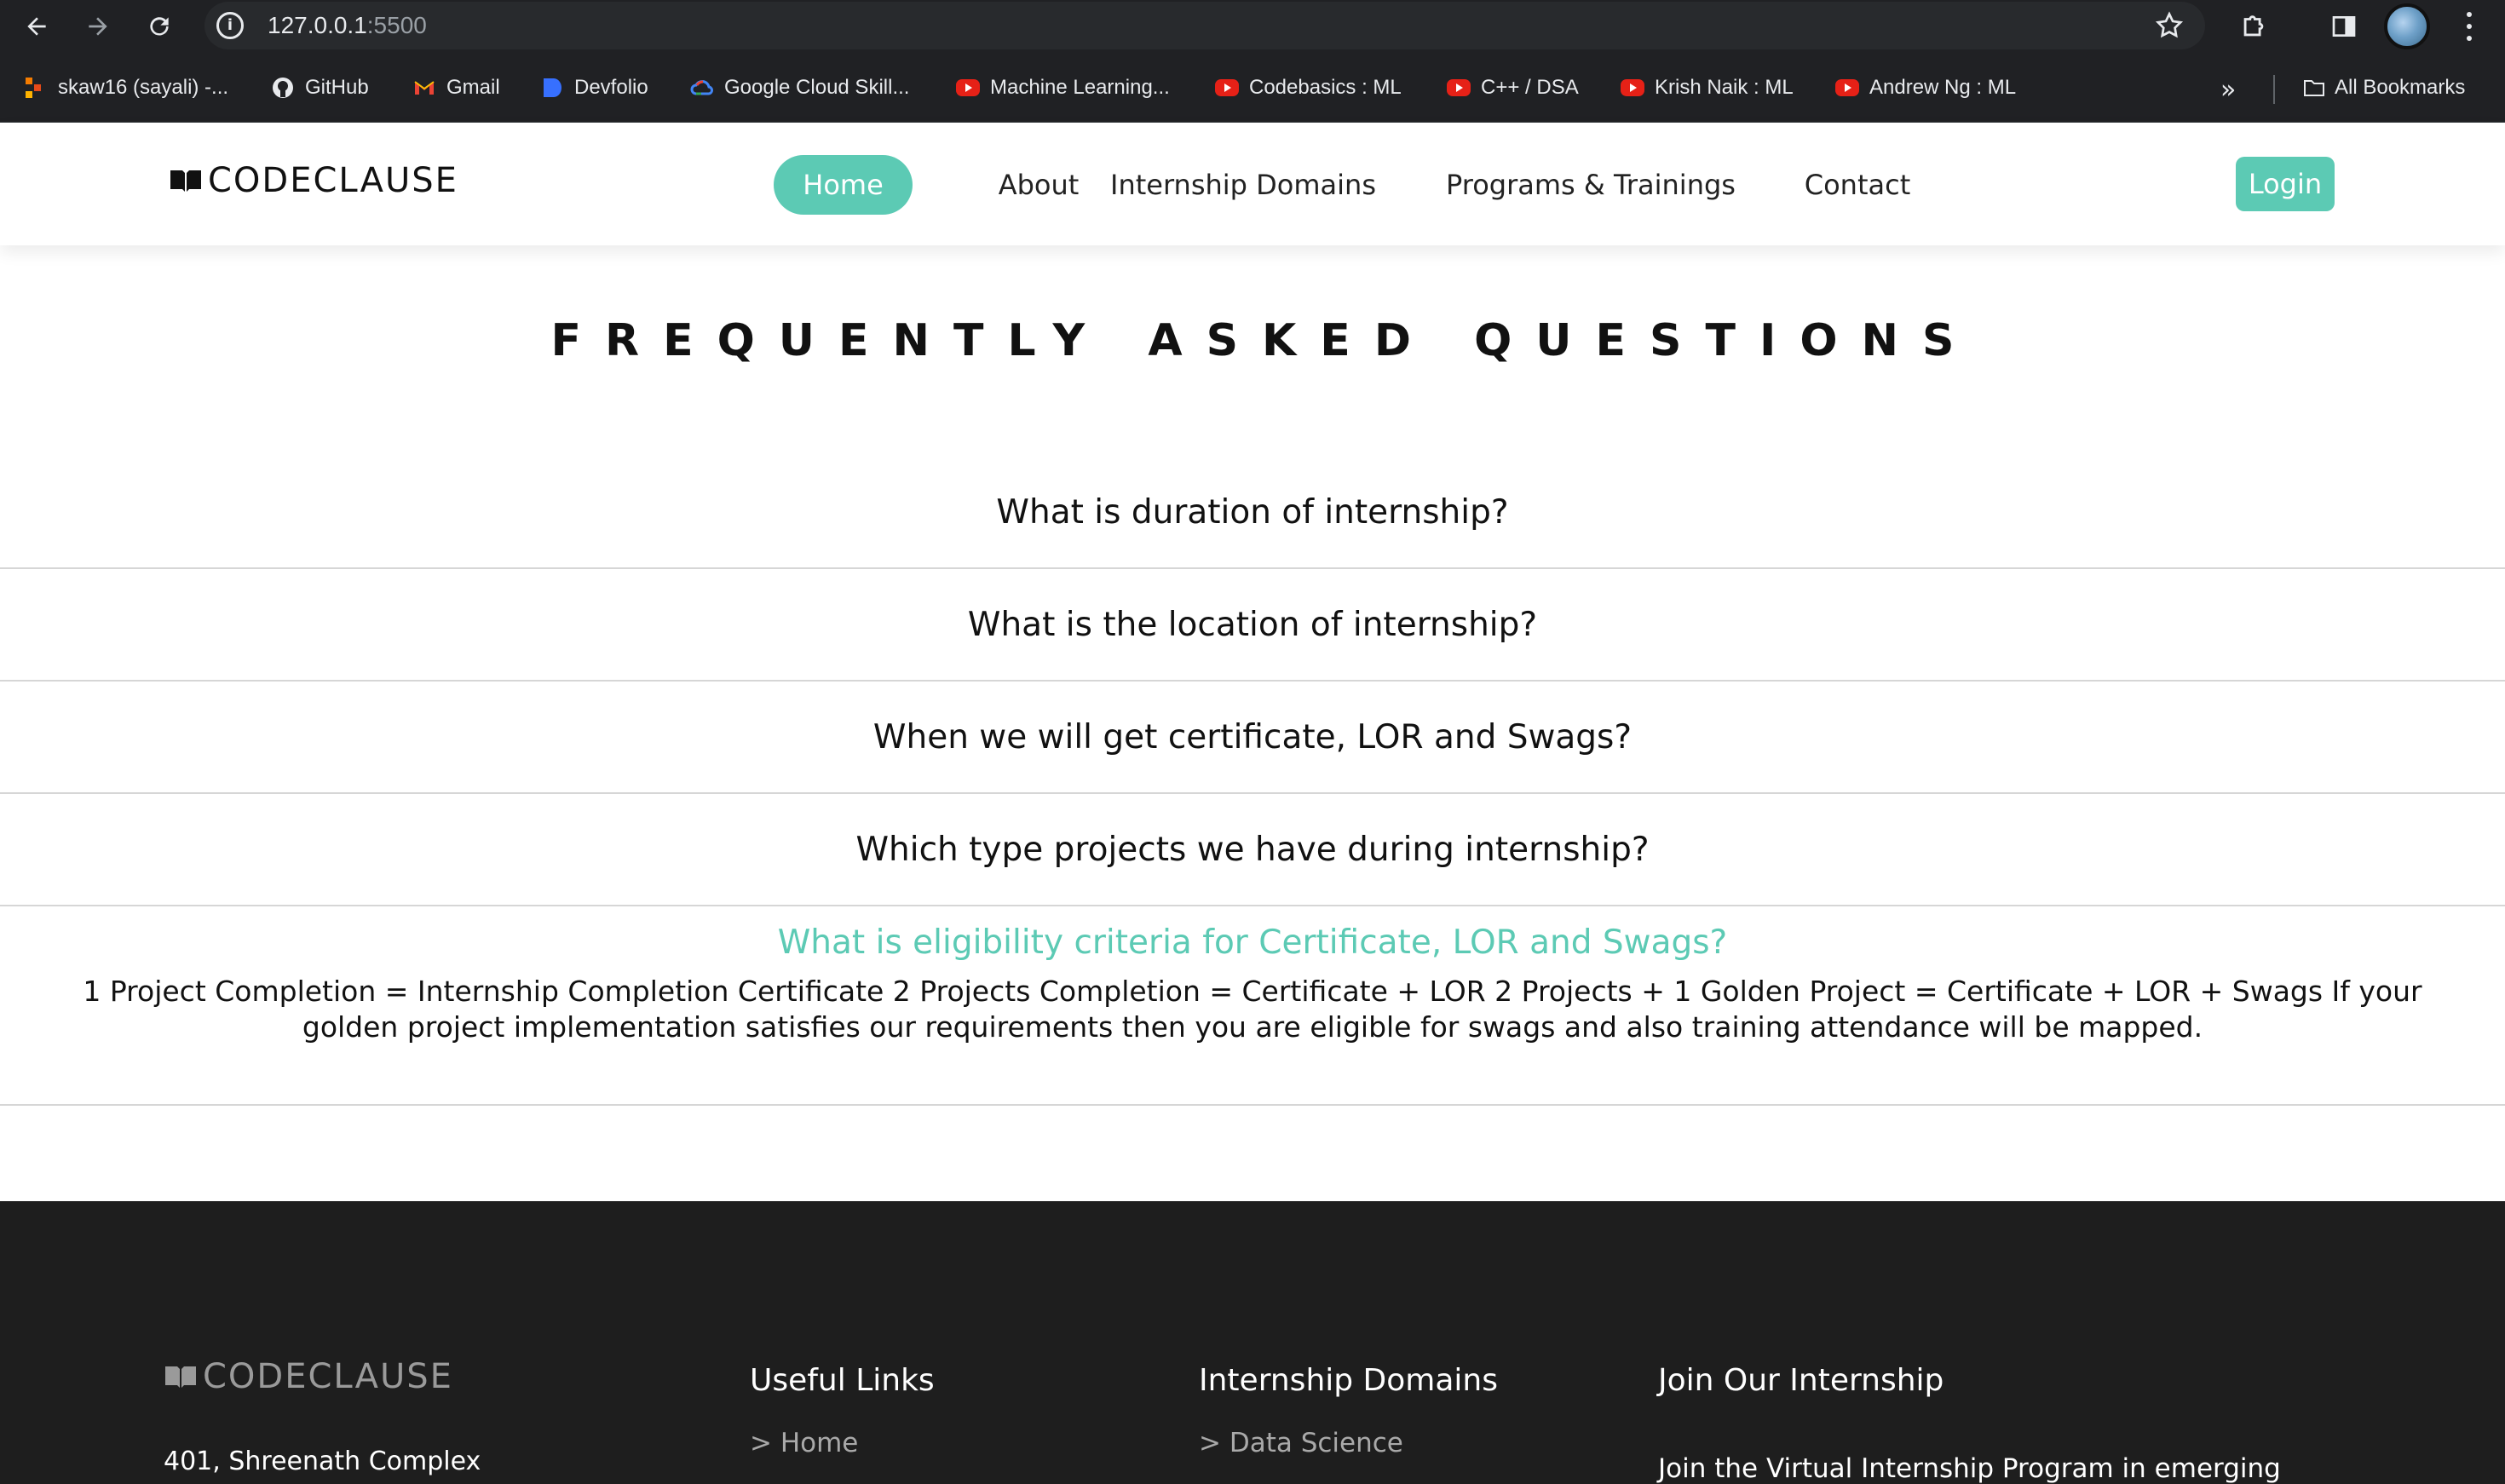 The image size is (2505, 1484). What do you see at coordinates (1308, 87) in the screenshot?
I see `bookmark-item: Codebasics : ML` at bounding box center [1308, 87].